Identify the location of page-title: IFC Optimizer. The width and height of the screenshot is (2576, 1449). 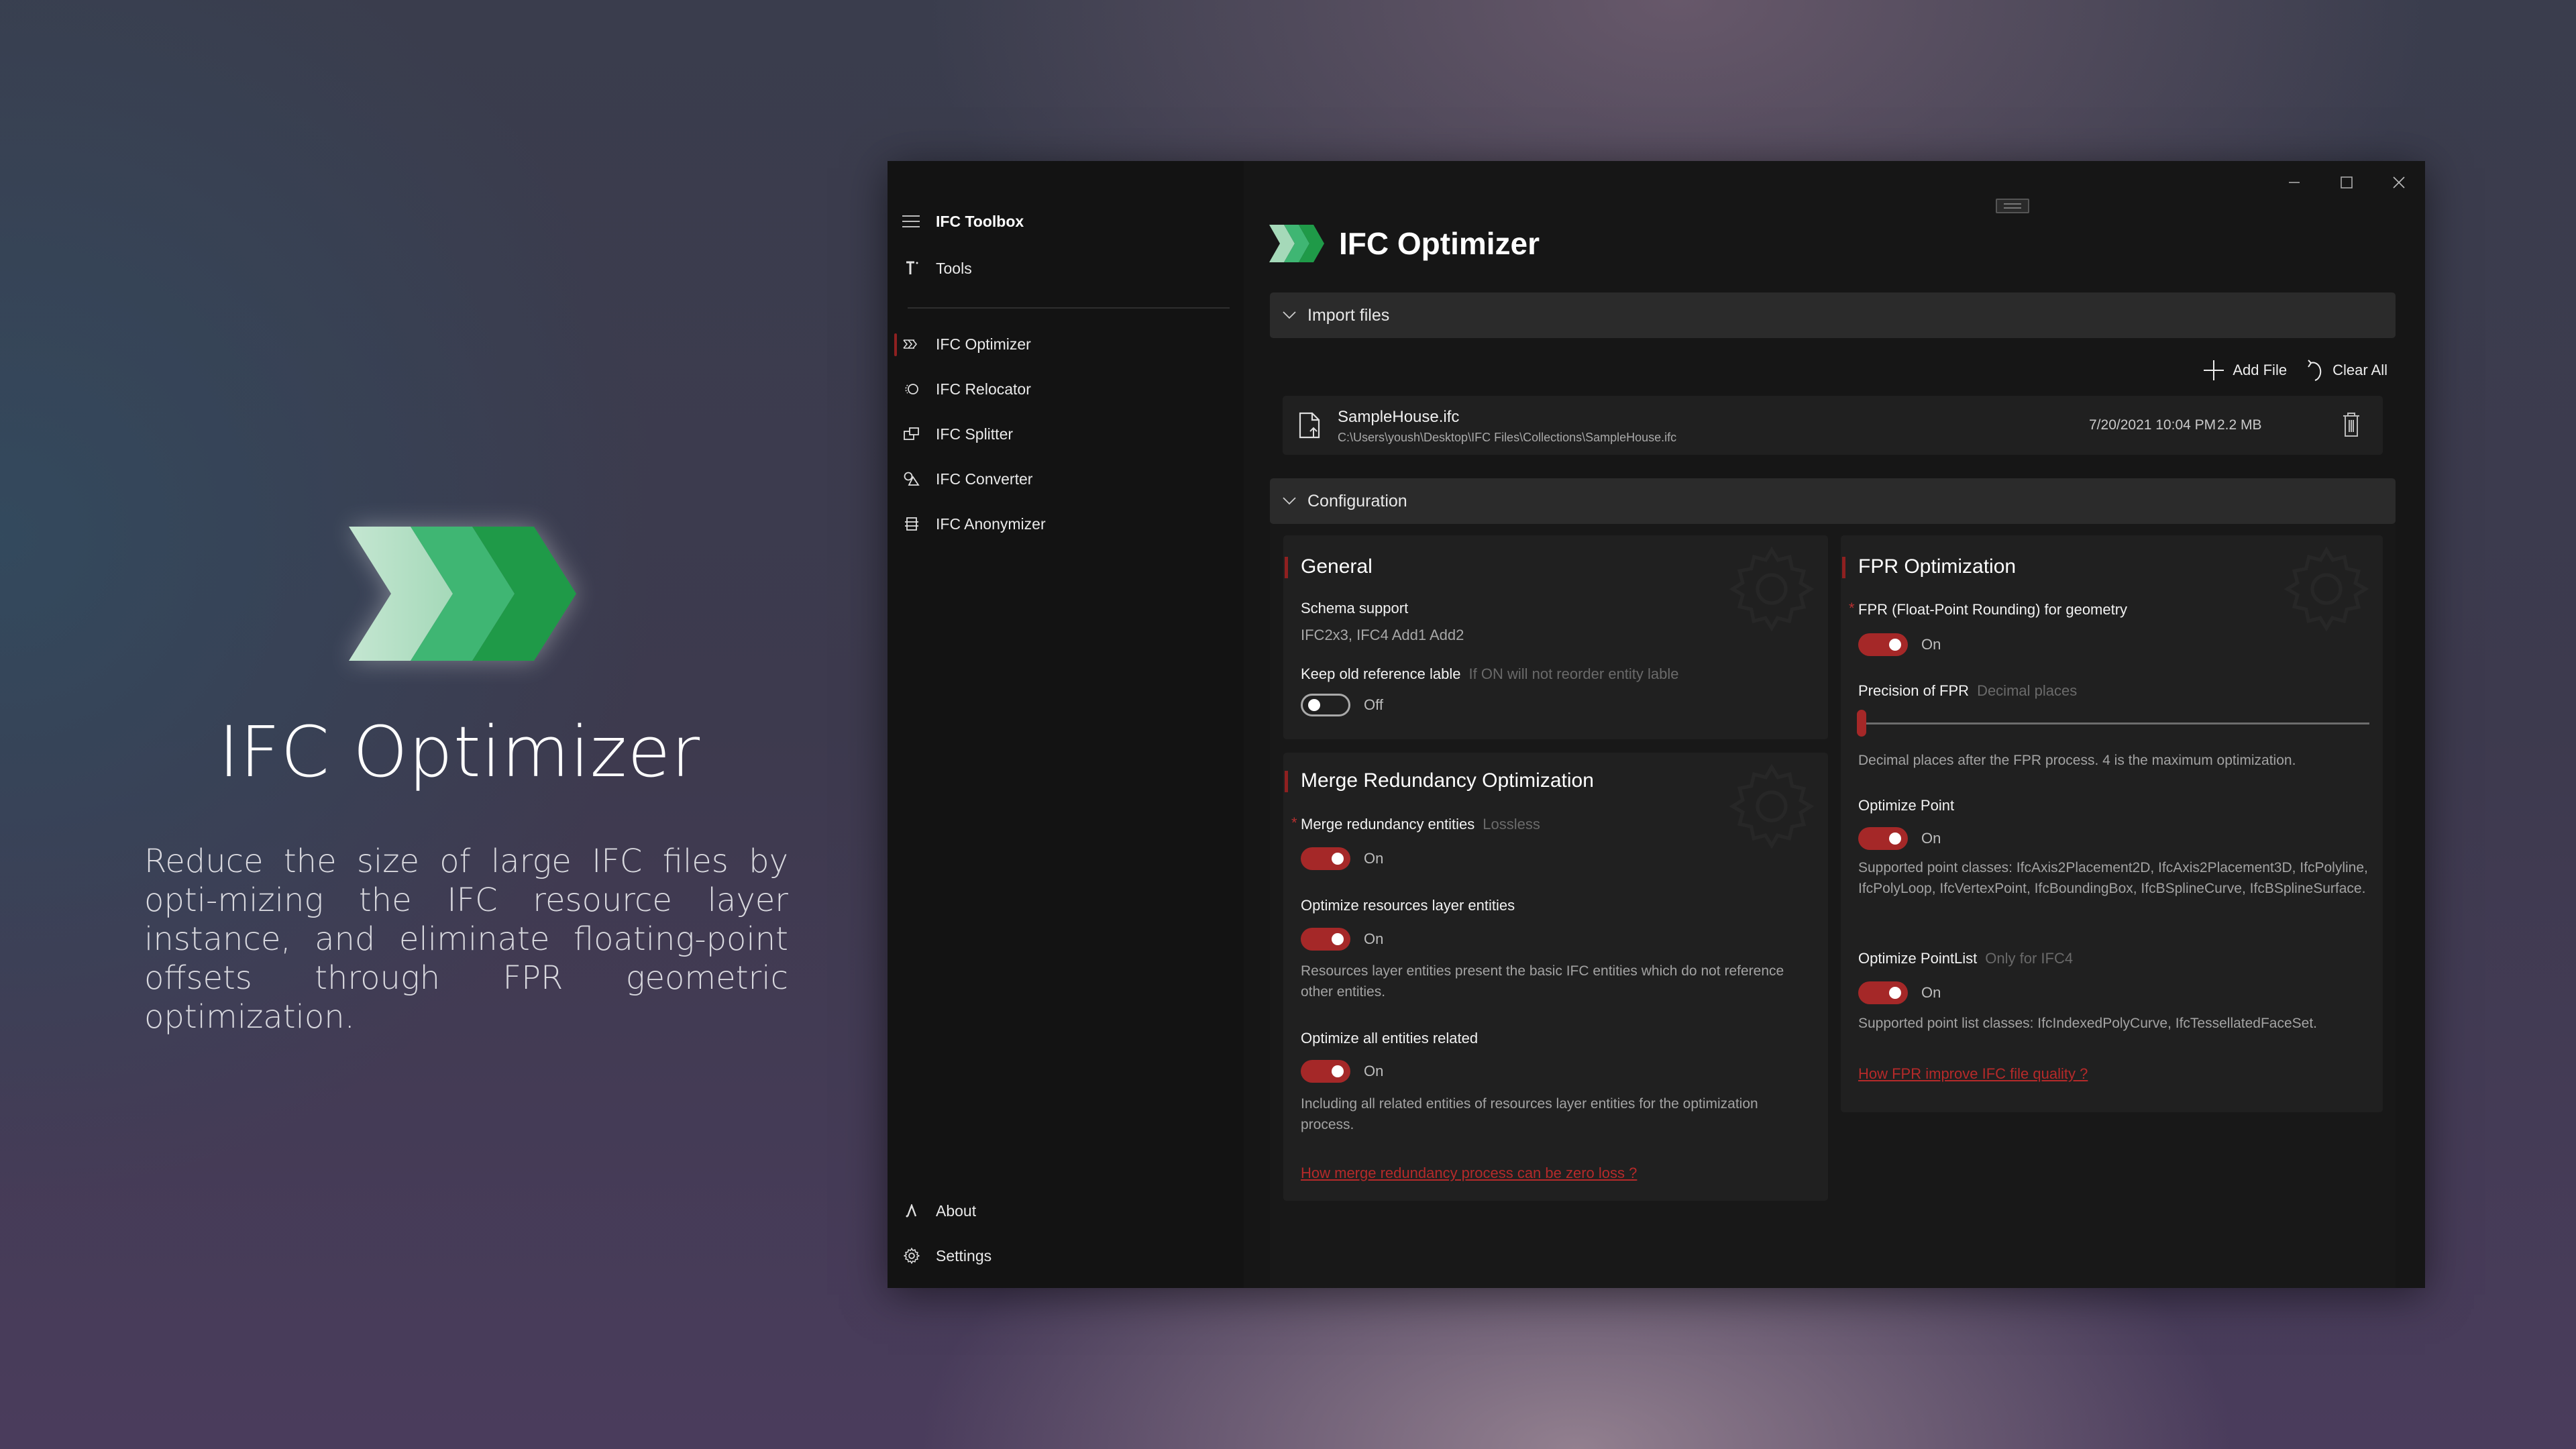
(1439, 243).